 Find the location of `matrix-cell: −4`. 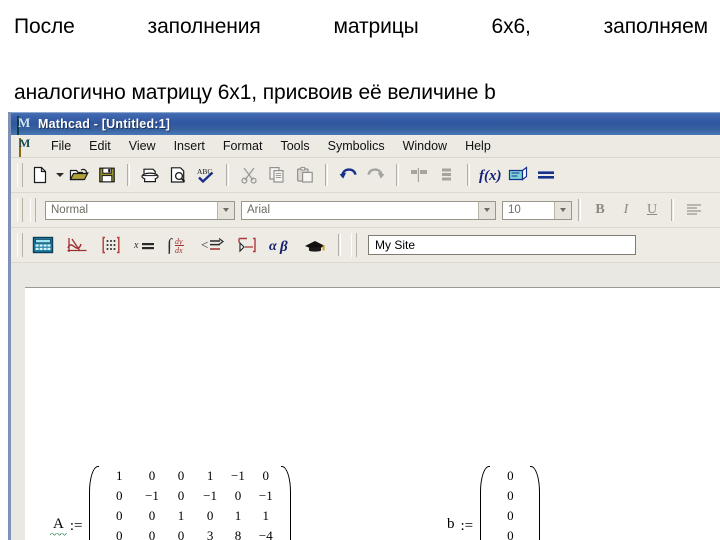

matrix-cell: −4 is located at coordinates (266, 533).